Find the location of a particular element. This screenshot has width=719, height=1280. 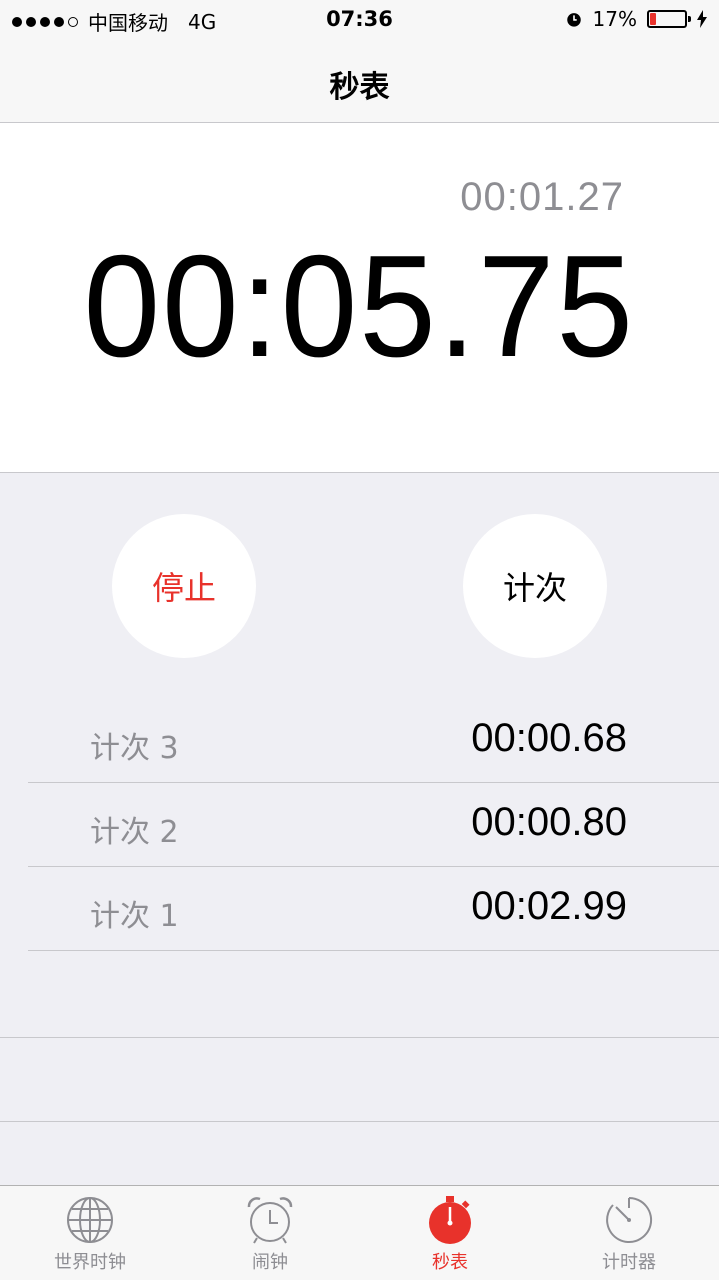

alarm-status-icon is located at coordinates (573, 20).